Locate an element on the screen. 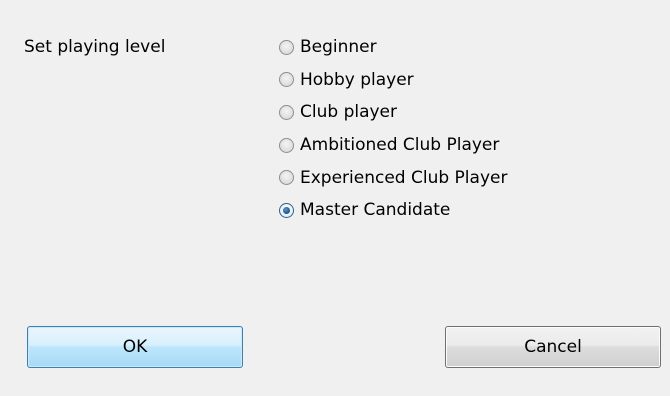  radio-option-ambitioned-club-player: Ambitioned Club Player is located at coordinates (393, 145).